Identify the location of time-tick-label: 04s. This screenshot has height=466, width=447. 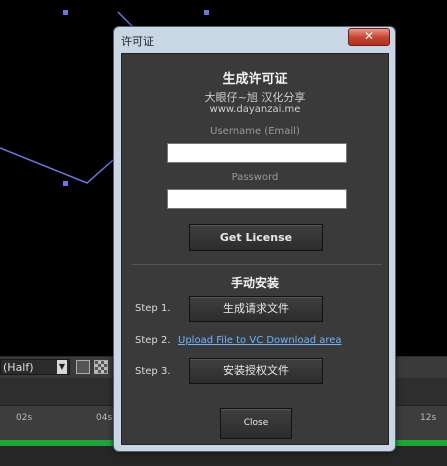
(104, 418).